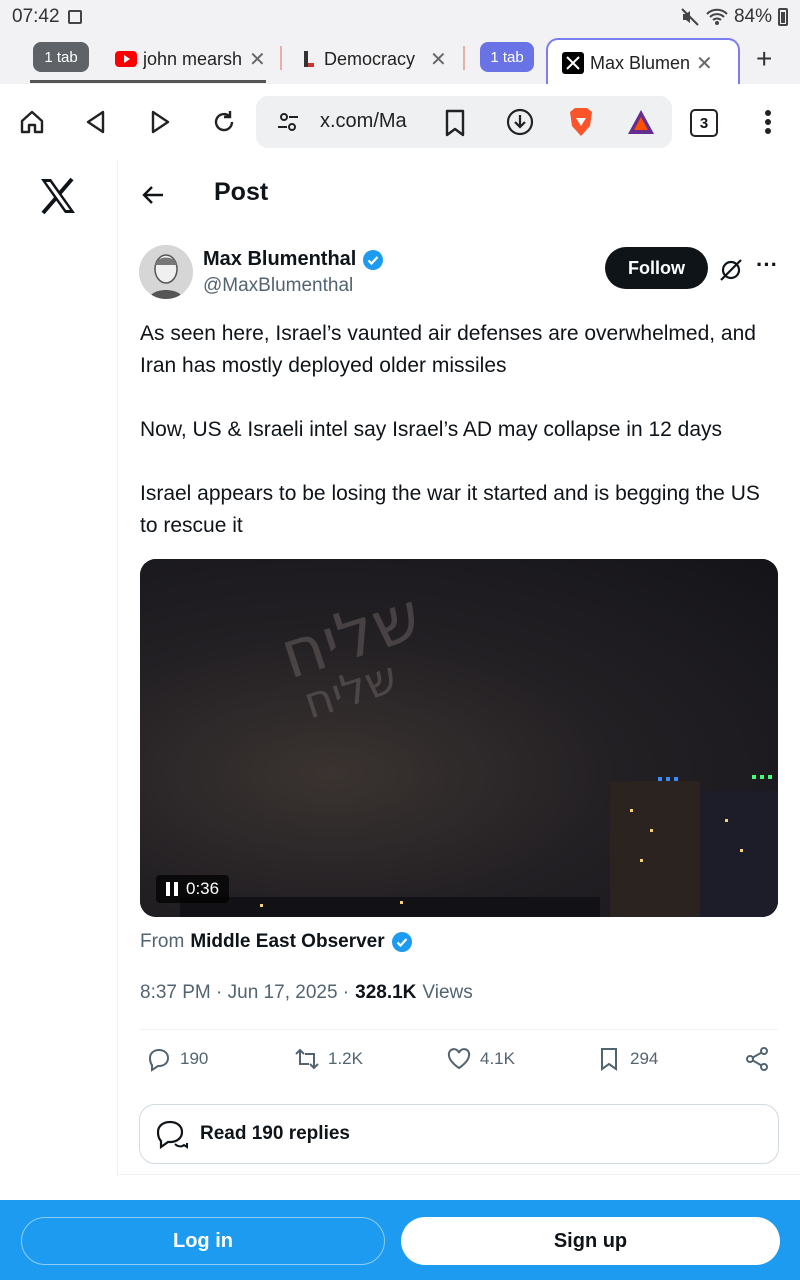 This screenshot has width=800, height=1280. What do you see at coordinates (704, 123) in the screenshot?
I see `tab-switcher-button: 3` at bounding box center [704, 123].